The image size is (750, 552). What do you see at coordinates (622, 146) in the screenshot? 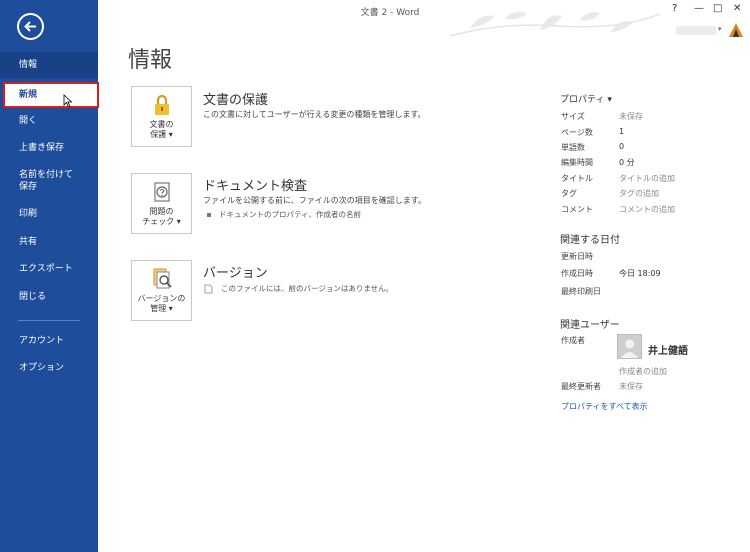
I see `prop-value: 0` at bounding box center [622, 146].